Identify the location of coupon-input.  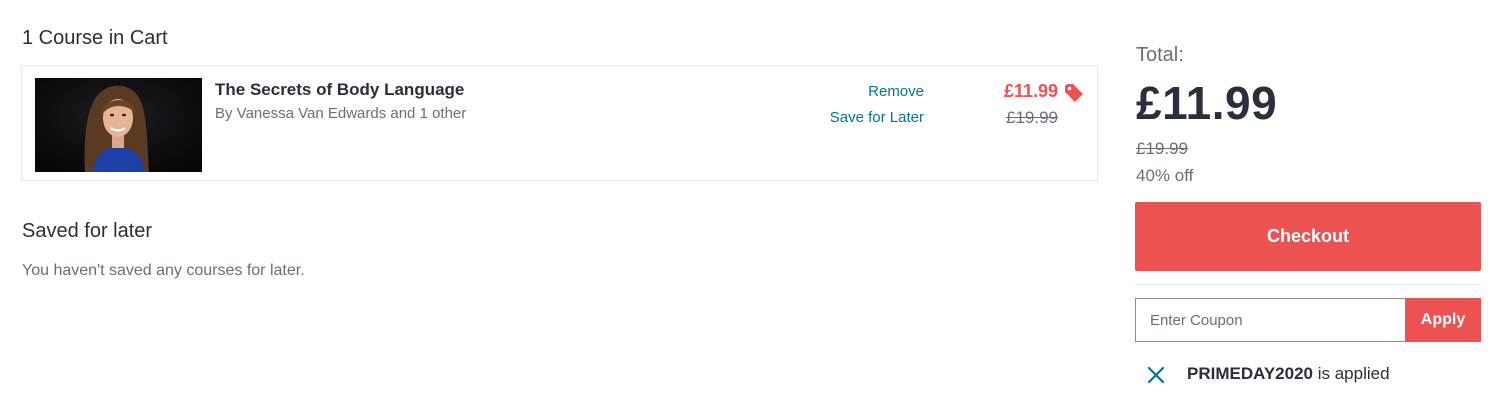
(1270, 320).